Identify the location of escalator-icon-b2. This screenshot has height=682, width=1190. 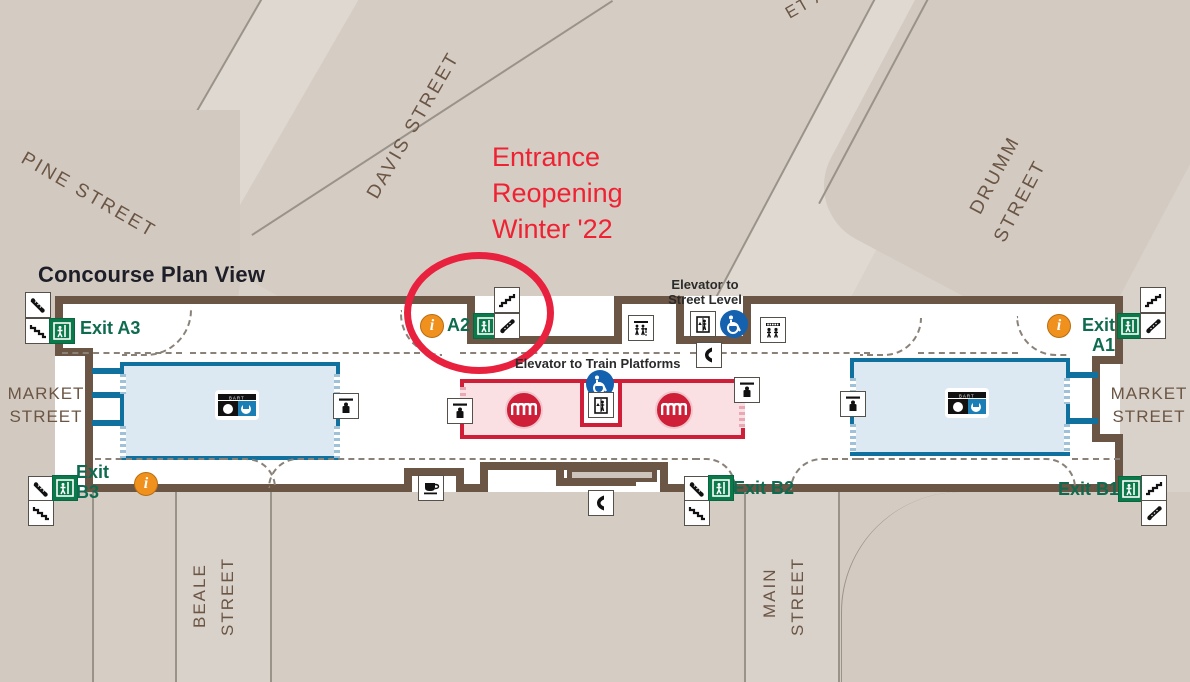
(697, 489).